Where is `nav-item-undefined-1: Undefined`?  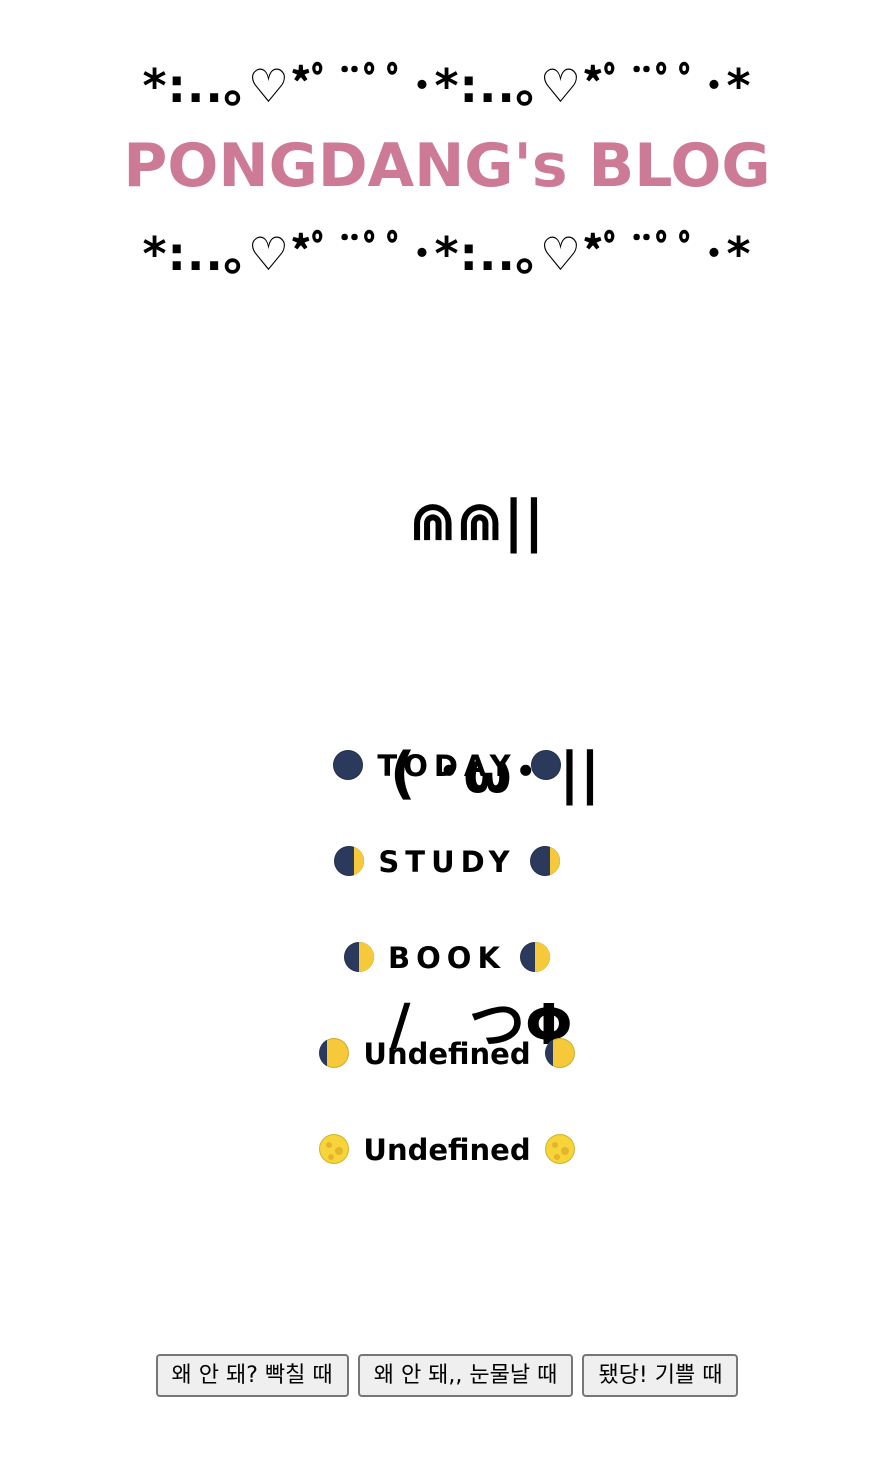
nav-item-undefined-1: Undefined is located at coordinates (447, 1054).